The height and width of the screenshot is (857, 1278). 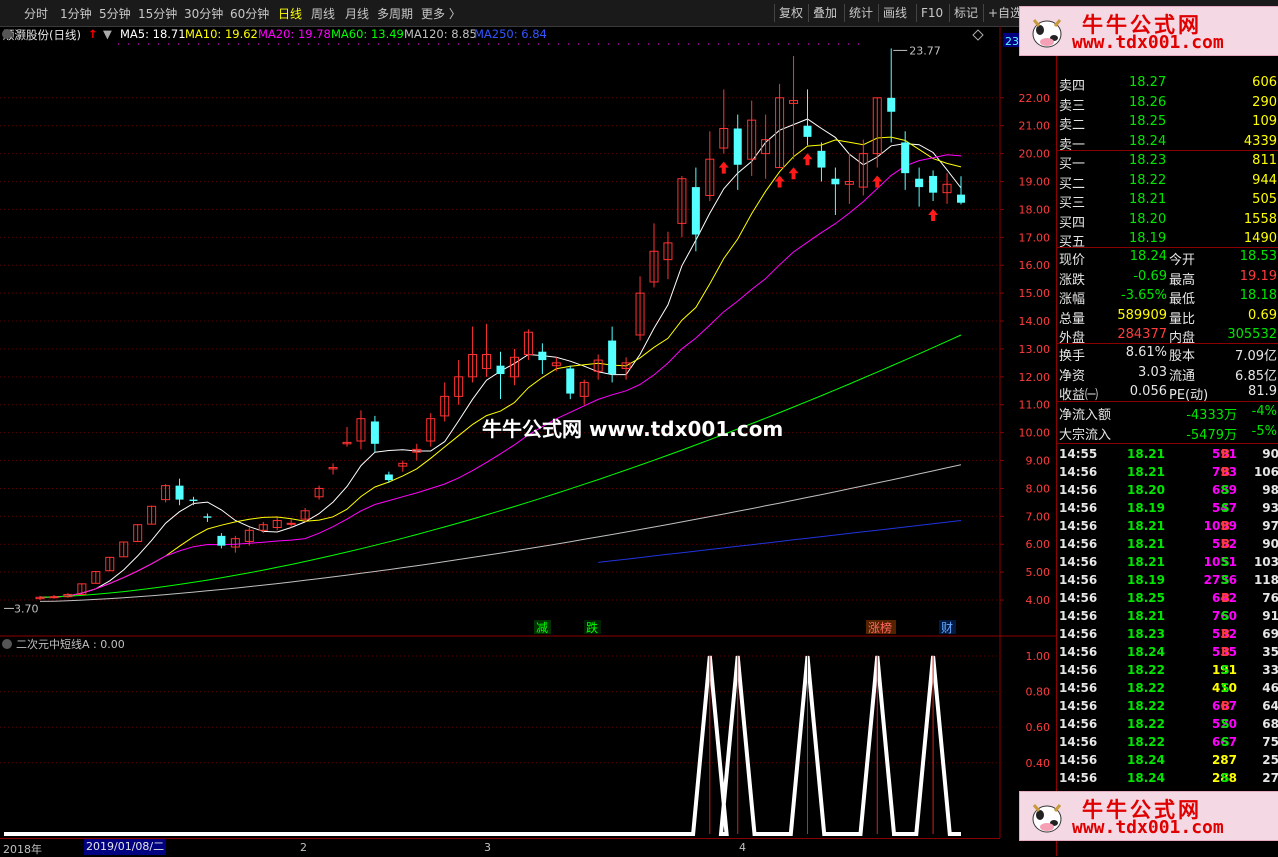 I want to click on ask-row: 卖一 18.24 4339, so click(x=1167, y=143).